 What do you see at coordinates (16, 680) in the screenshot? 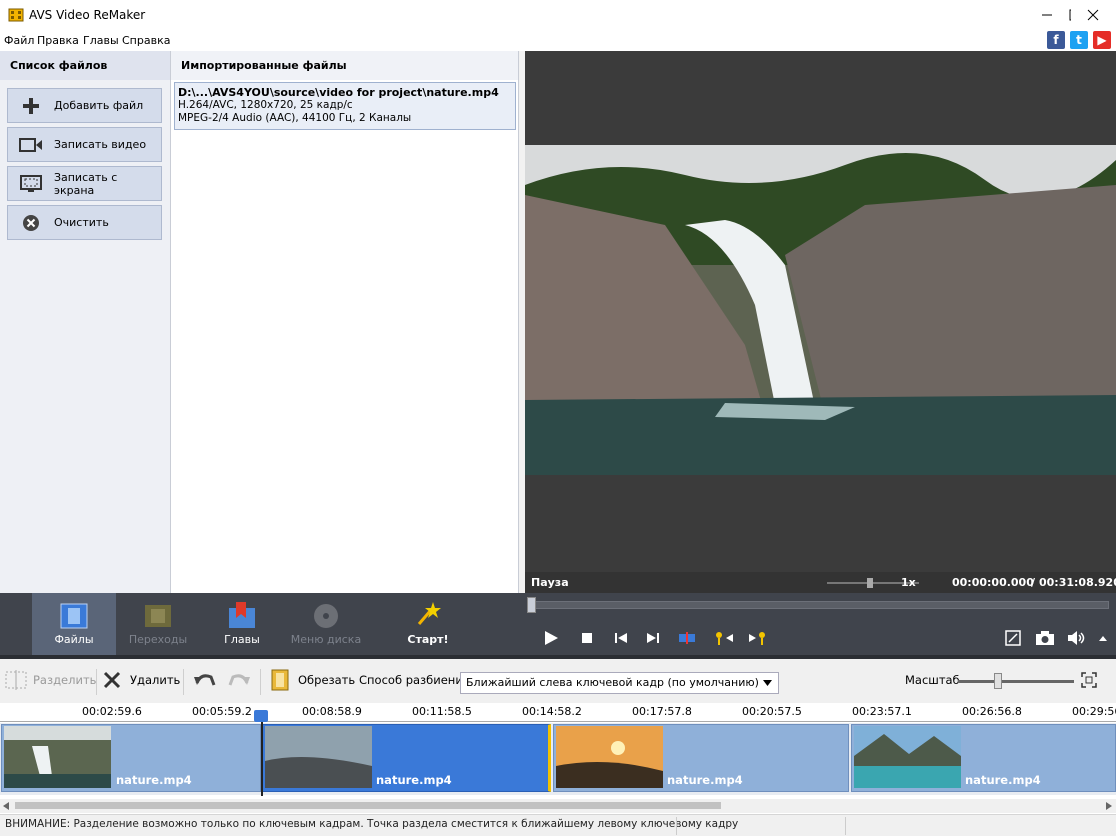
I see `split-icon` at bounding box center [16, 680].